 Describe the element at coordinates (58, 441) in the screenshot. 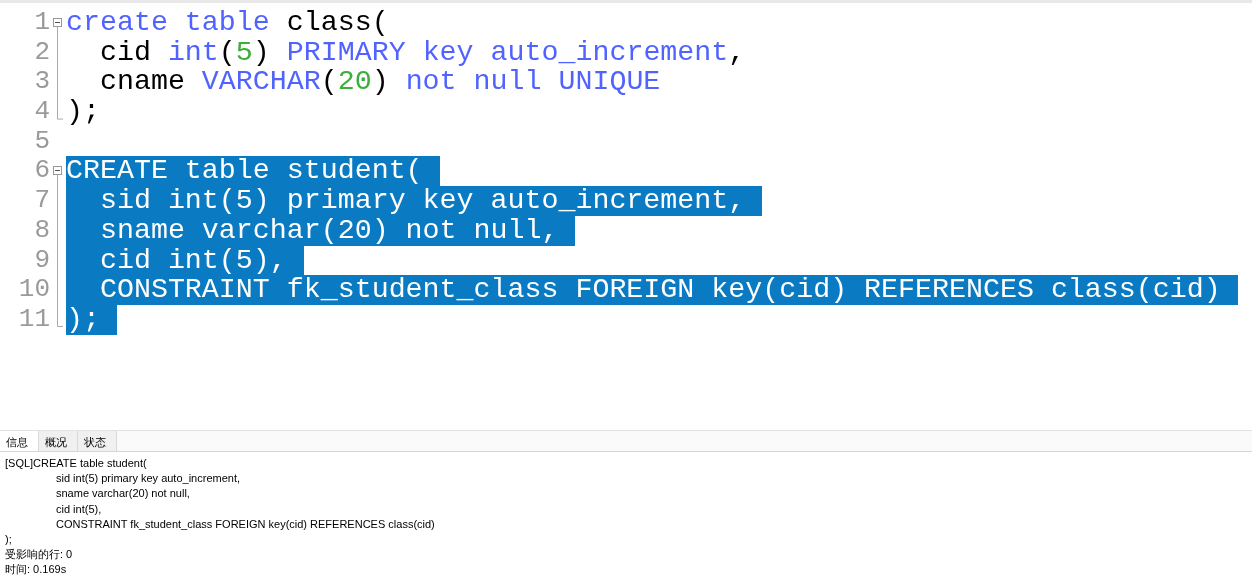

I see `panel-tab: 概况` at that location.